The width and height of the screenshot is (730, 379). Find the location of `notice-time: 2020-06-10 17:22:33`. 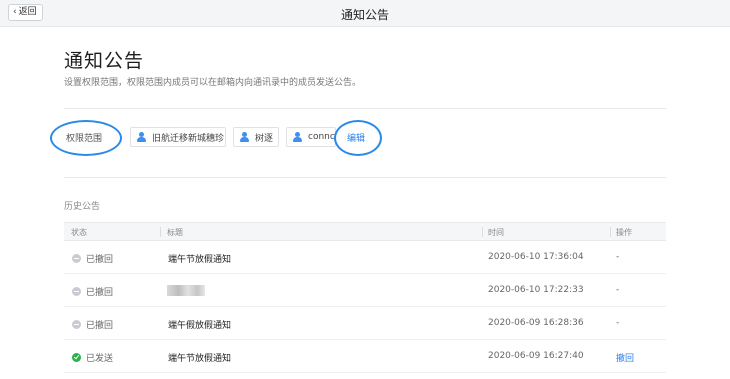

notice-time: 2020-06-10 17:22:33 is located at coordinates (536, 290).